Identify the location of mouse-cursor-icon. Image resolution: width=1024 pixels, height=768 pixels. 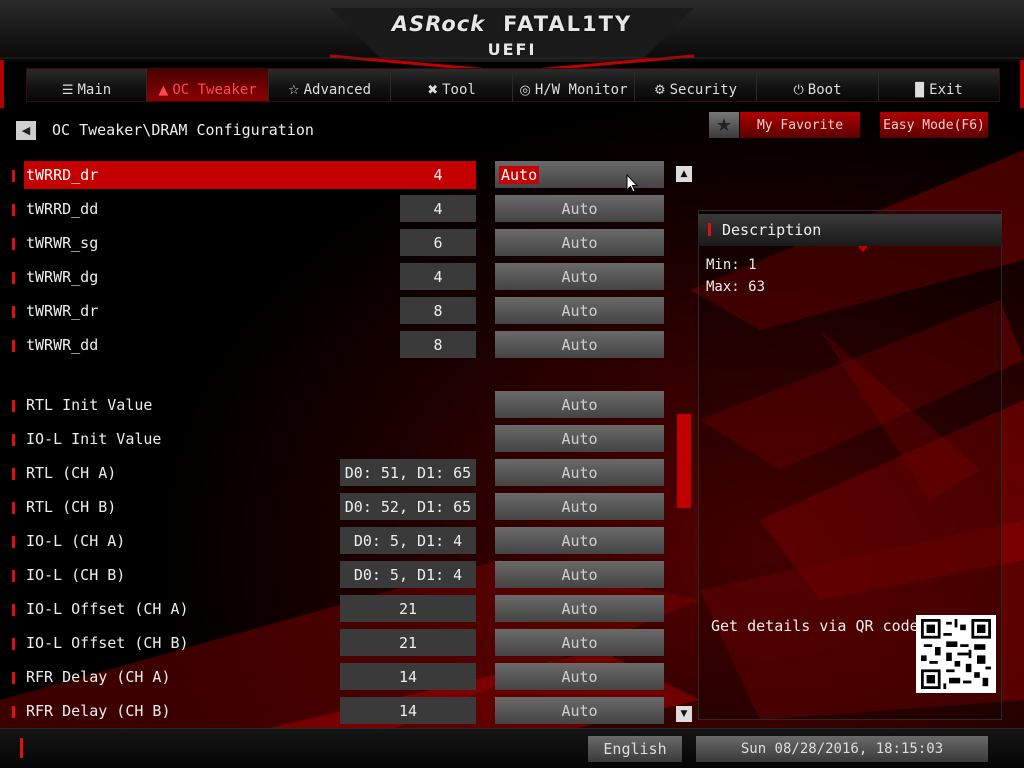
(632, 183).